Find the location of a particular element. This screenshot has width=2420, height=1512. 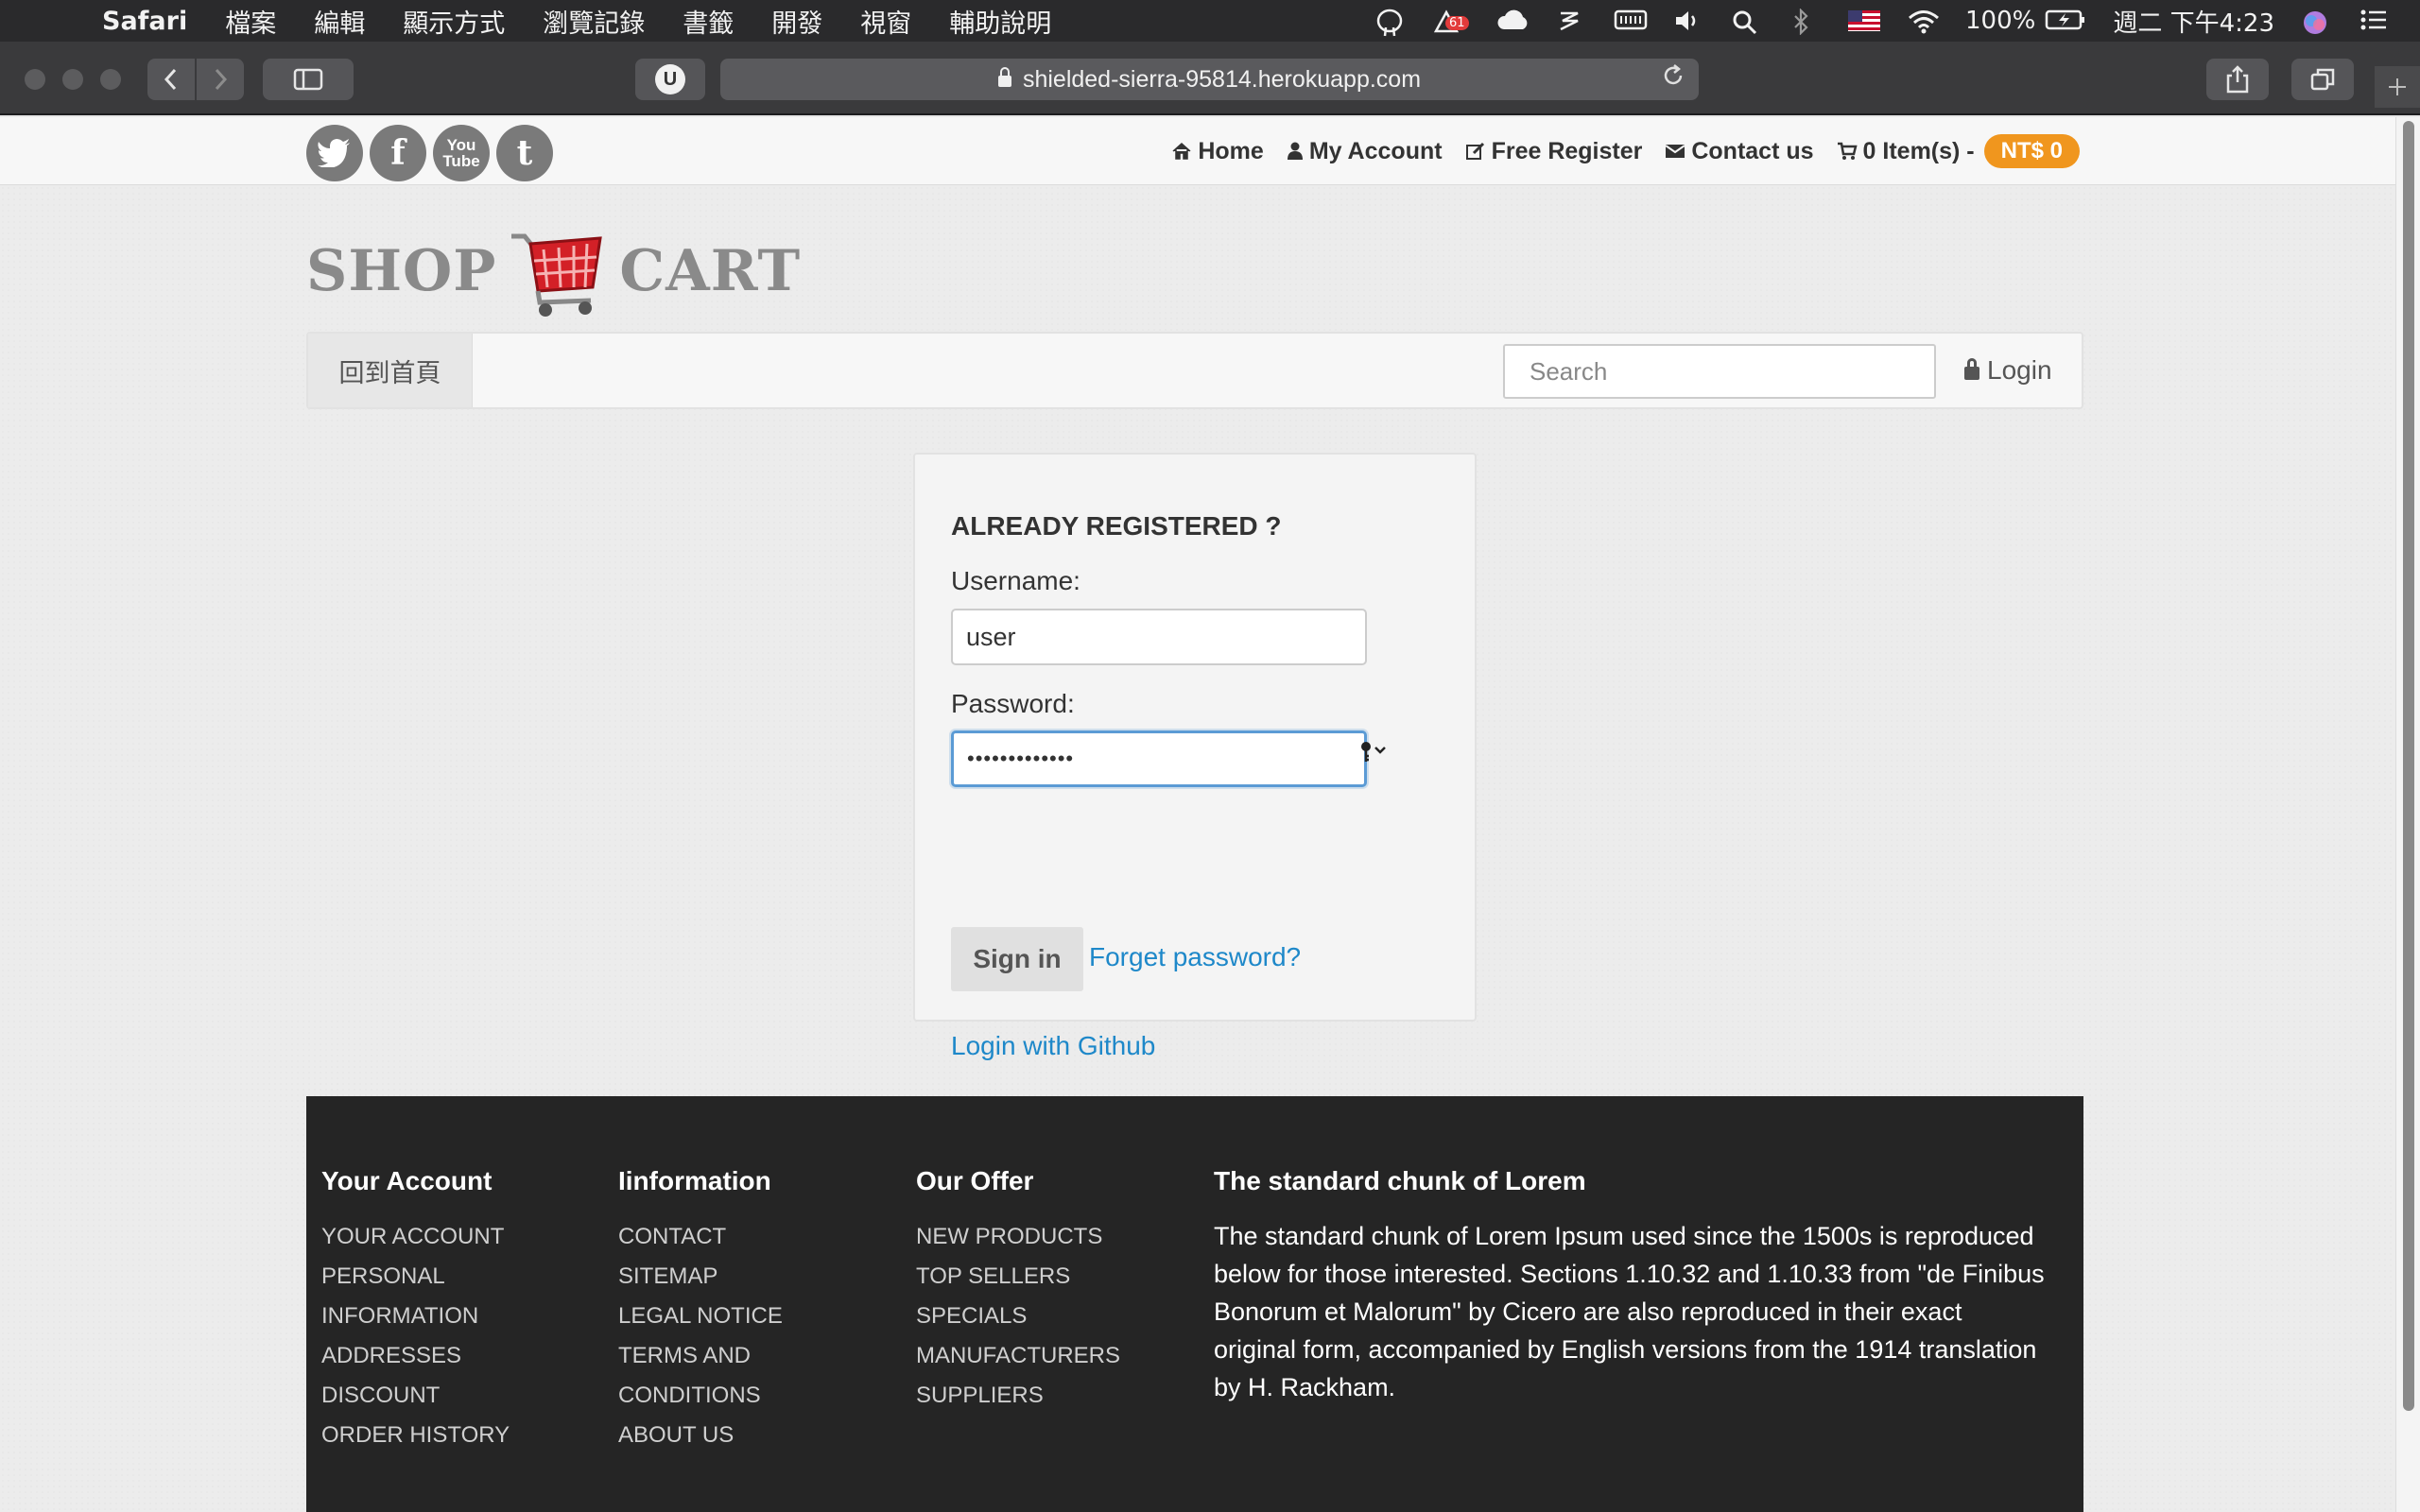

minimize-window-button is located at coordinates (72, 79).